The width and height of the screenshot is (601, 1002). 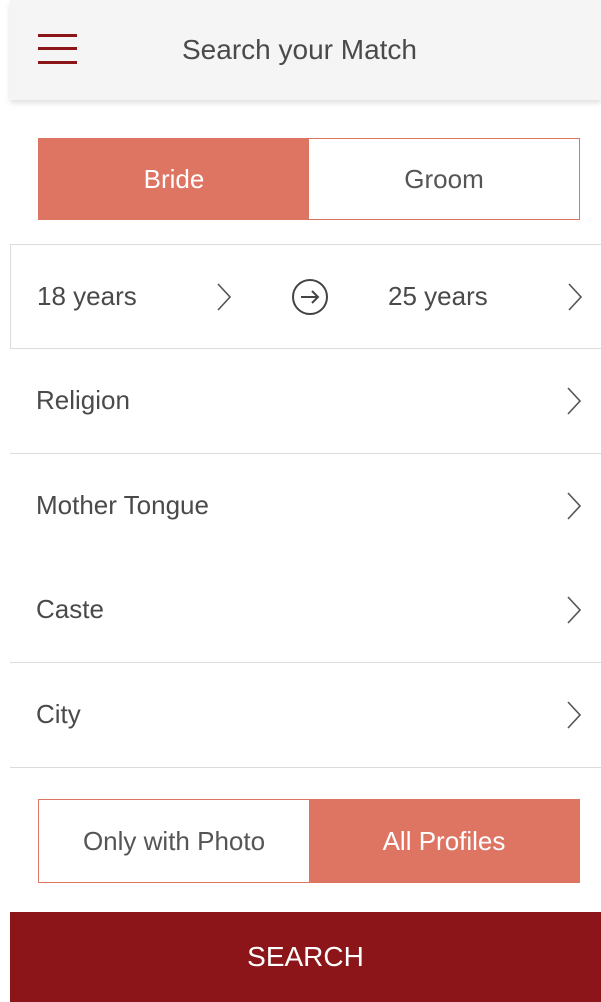 What do you see at coordinates (444, 841) in the screenshot?
I see `all-profiles-option: All Profiles` at bounding box center [444, 841].